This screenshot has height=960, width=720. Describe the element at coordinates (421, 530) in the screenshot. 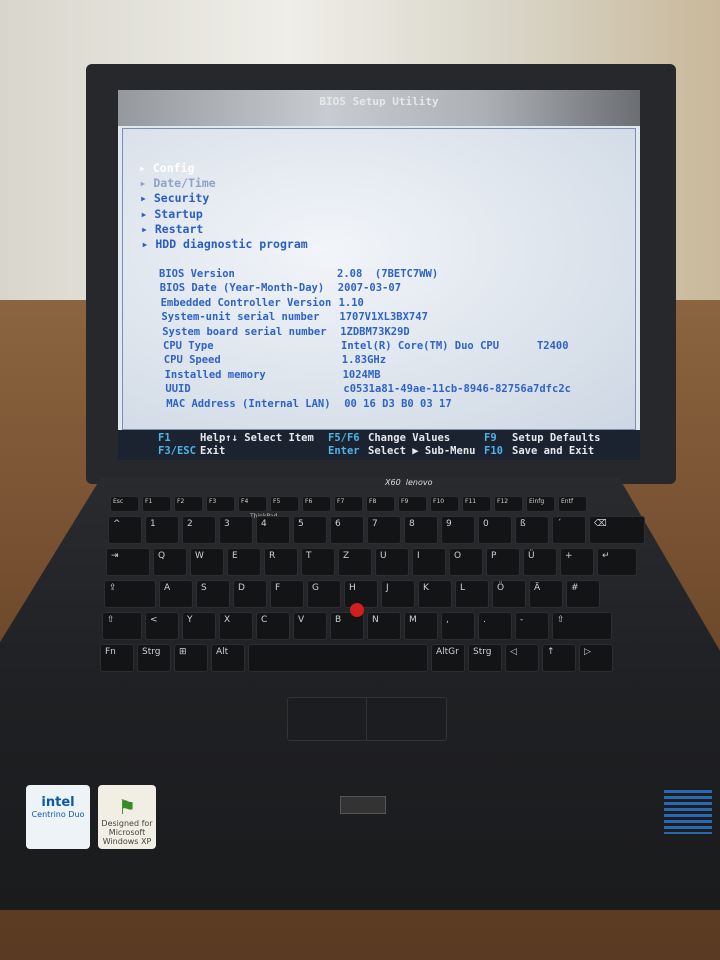

I see `key: 8` at that location.